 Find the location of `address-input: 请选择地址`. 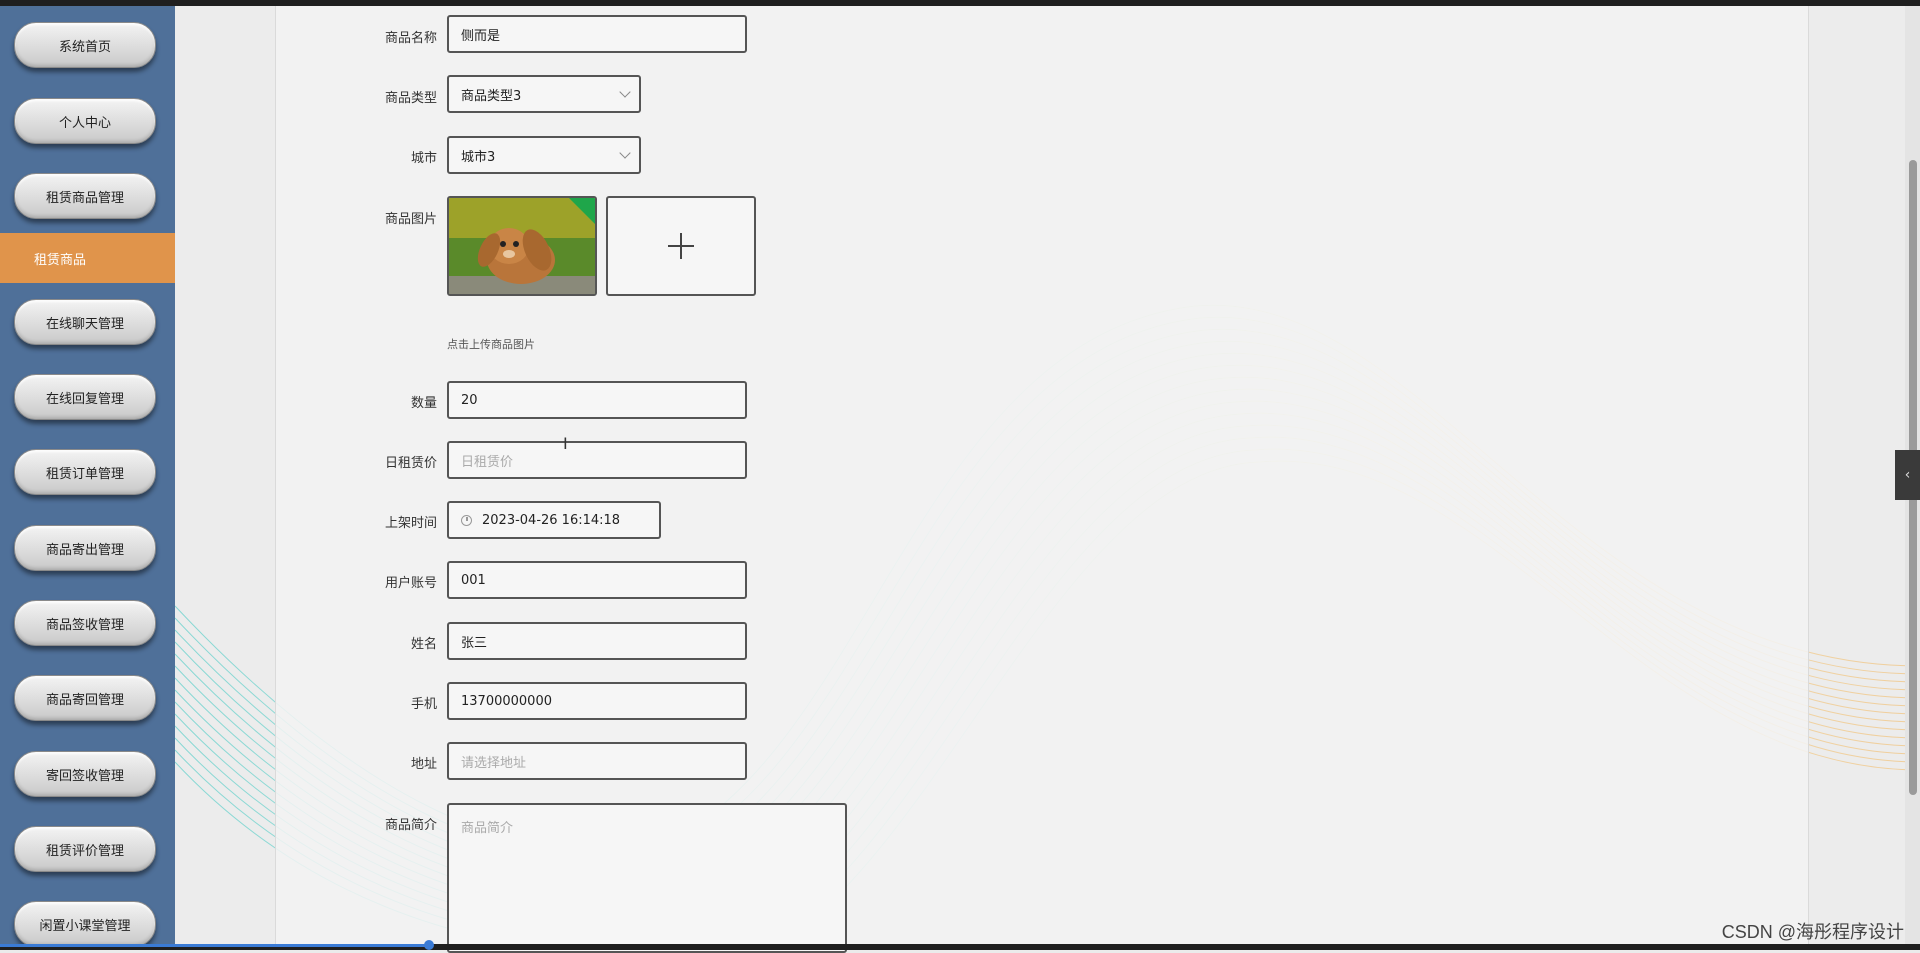

address-input: 请选择地址 is located at coordinates (597, 761).